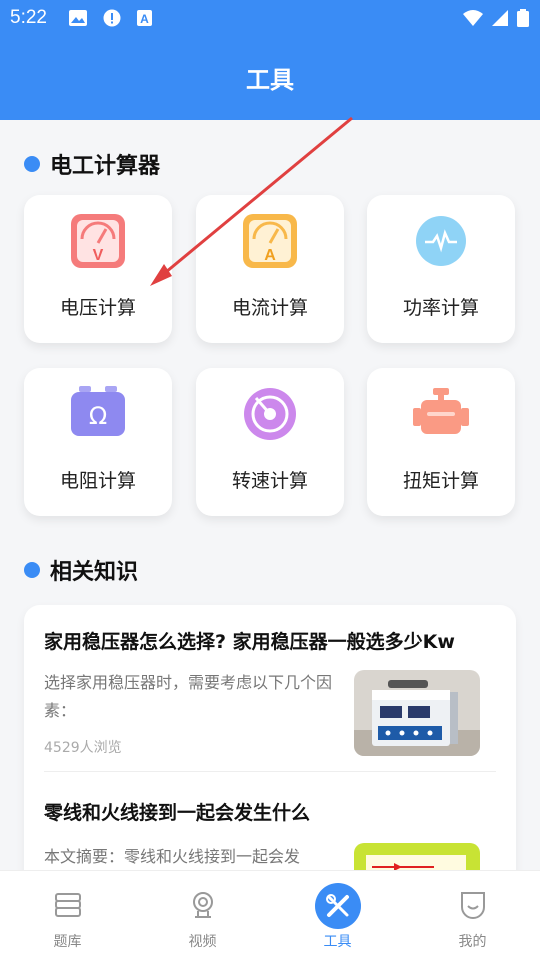 Image resolution: width=540 pixels, height=960 pixels. Describe the element at coordinates (440, 308) in the screenshot. I see `calc-label: 功率计算` at that location.